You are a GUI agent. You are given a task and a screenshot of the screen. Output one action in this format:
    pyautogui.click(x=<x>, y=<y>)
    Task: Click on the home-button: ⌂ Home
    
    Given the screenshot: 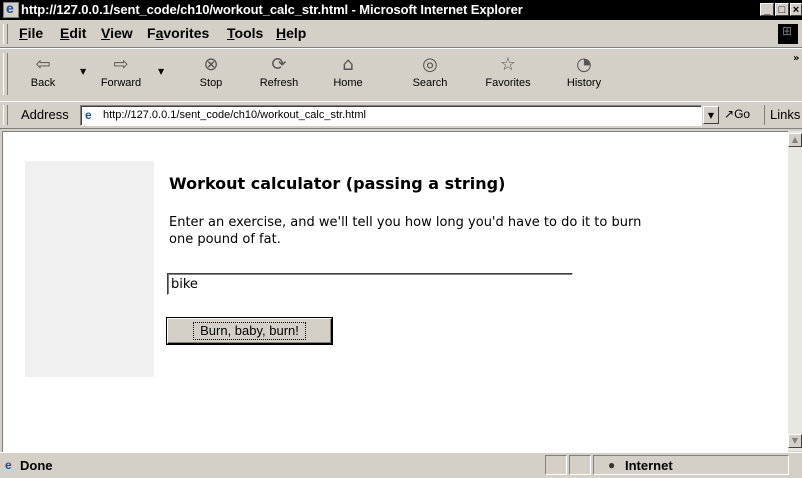 What is the action you would take?
    pyautogui.click(x=348, y=74)
    